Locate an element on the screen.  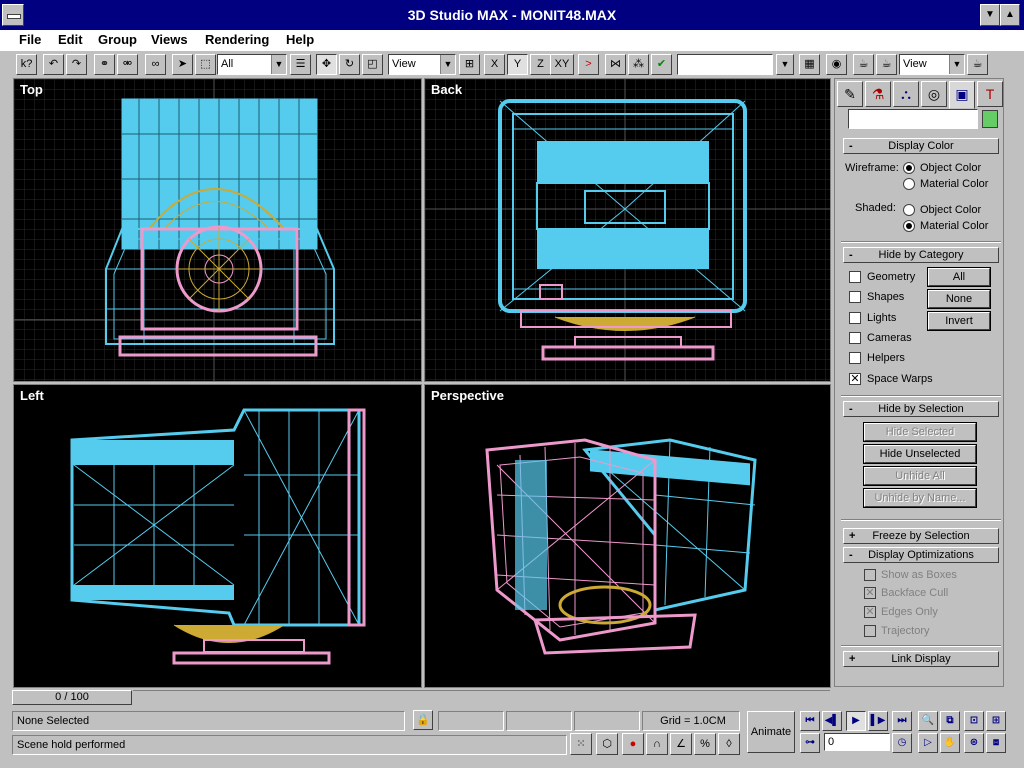
edges-only-checkbox: ✕ is located at coordinates (870, 612).